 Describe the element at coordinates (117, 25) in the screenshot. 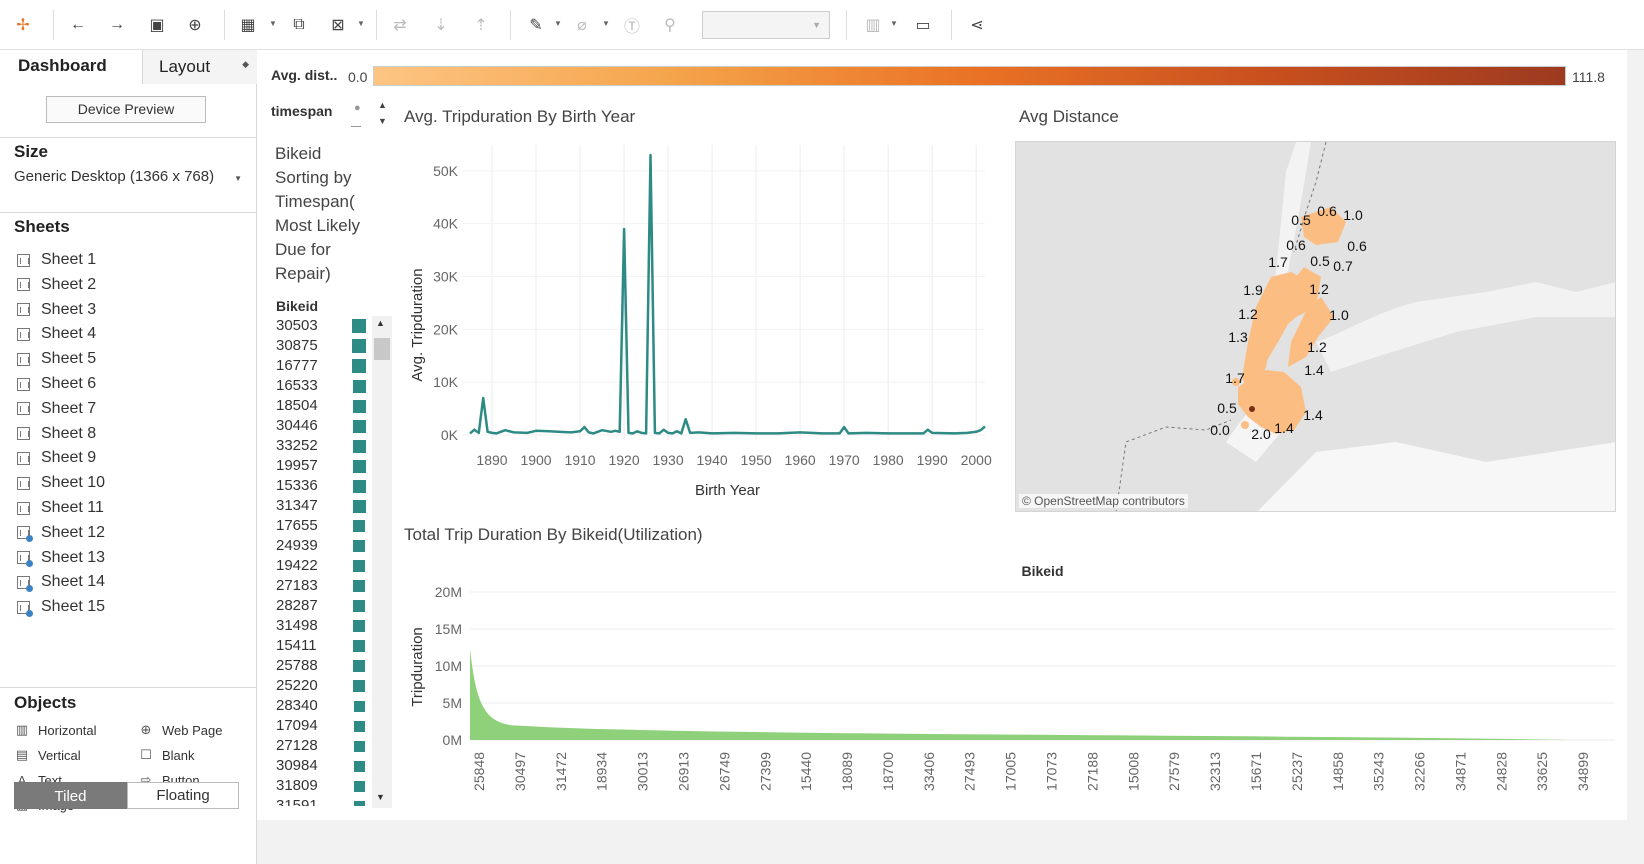

I see `redo-icon: →` at that location.